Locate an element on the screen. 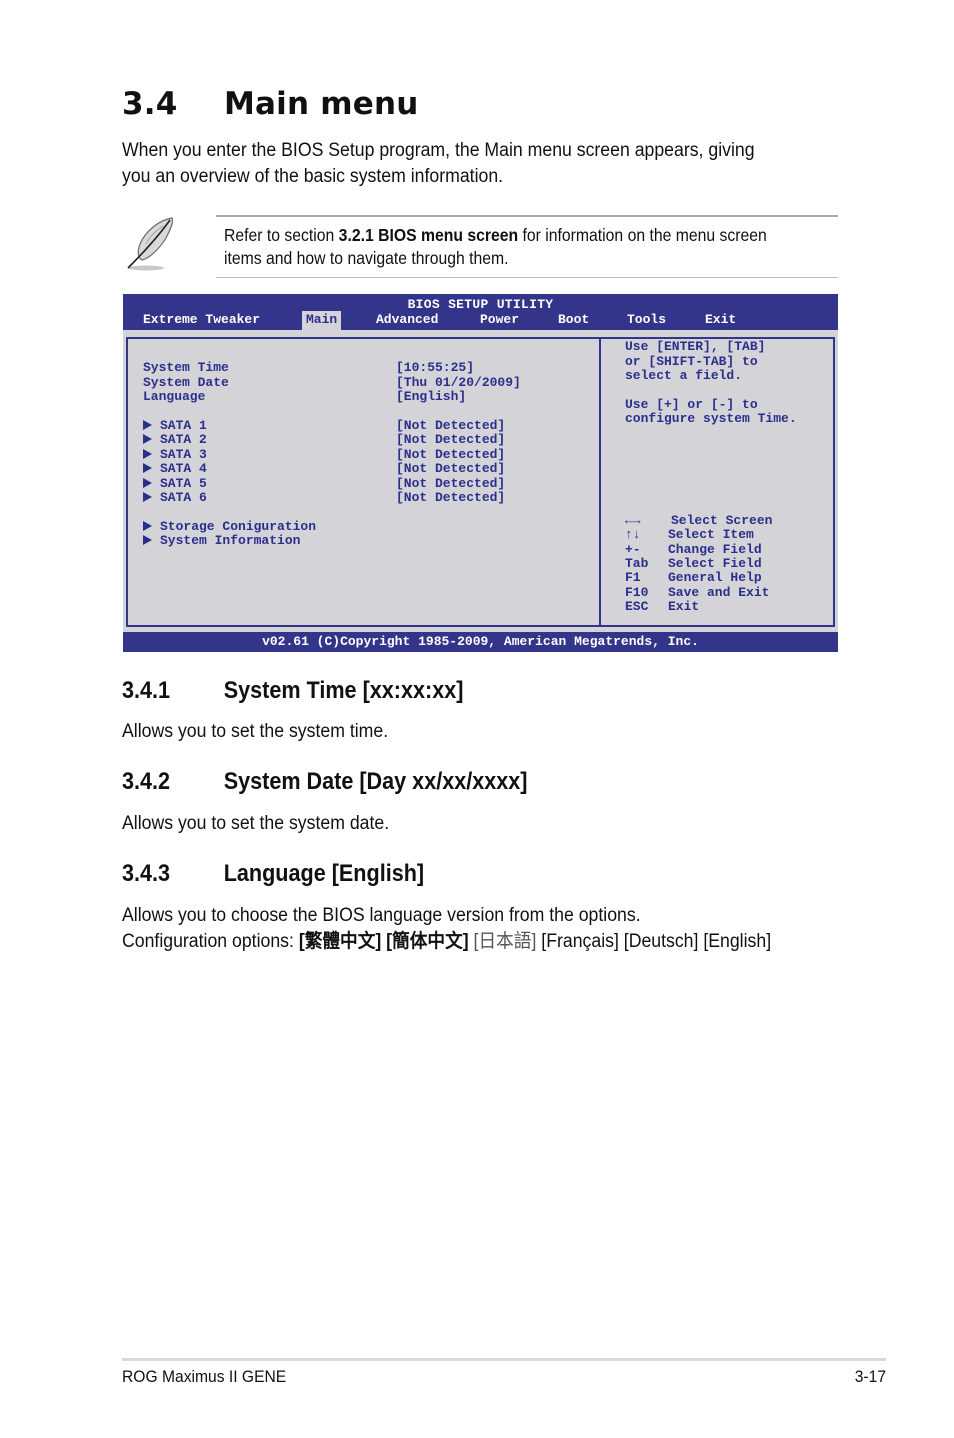 The height and width of the screenshot is (1438, 954). key-plus-minus: +- is located at coordinates (633, 549).